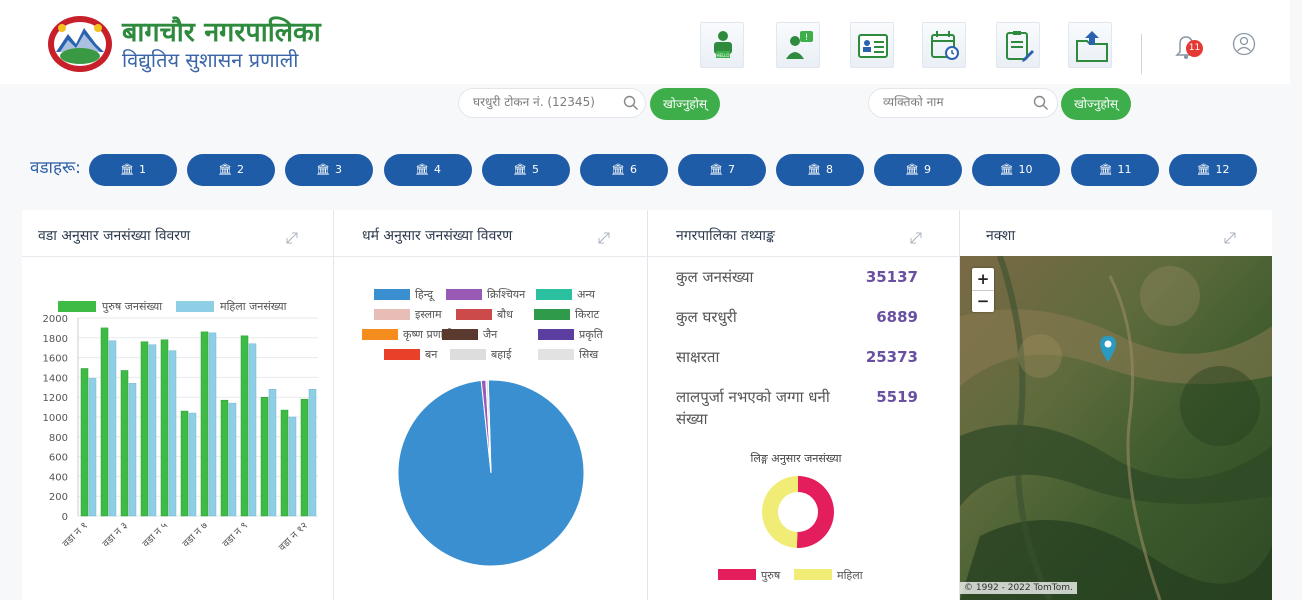  Describe the element at coordinates (820, 170) in the screenshot. I see `ward-button-8: 🏛 8` at that location.